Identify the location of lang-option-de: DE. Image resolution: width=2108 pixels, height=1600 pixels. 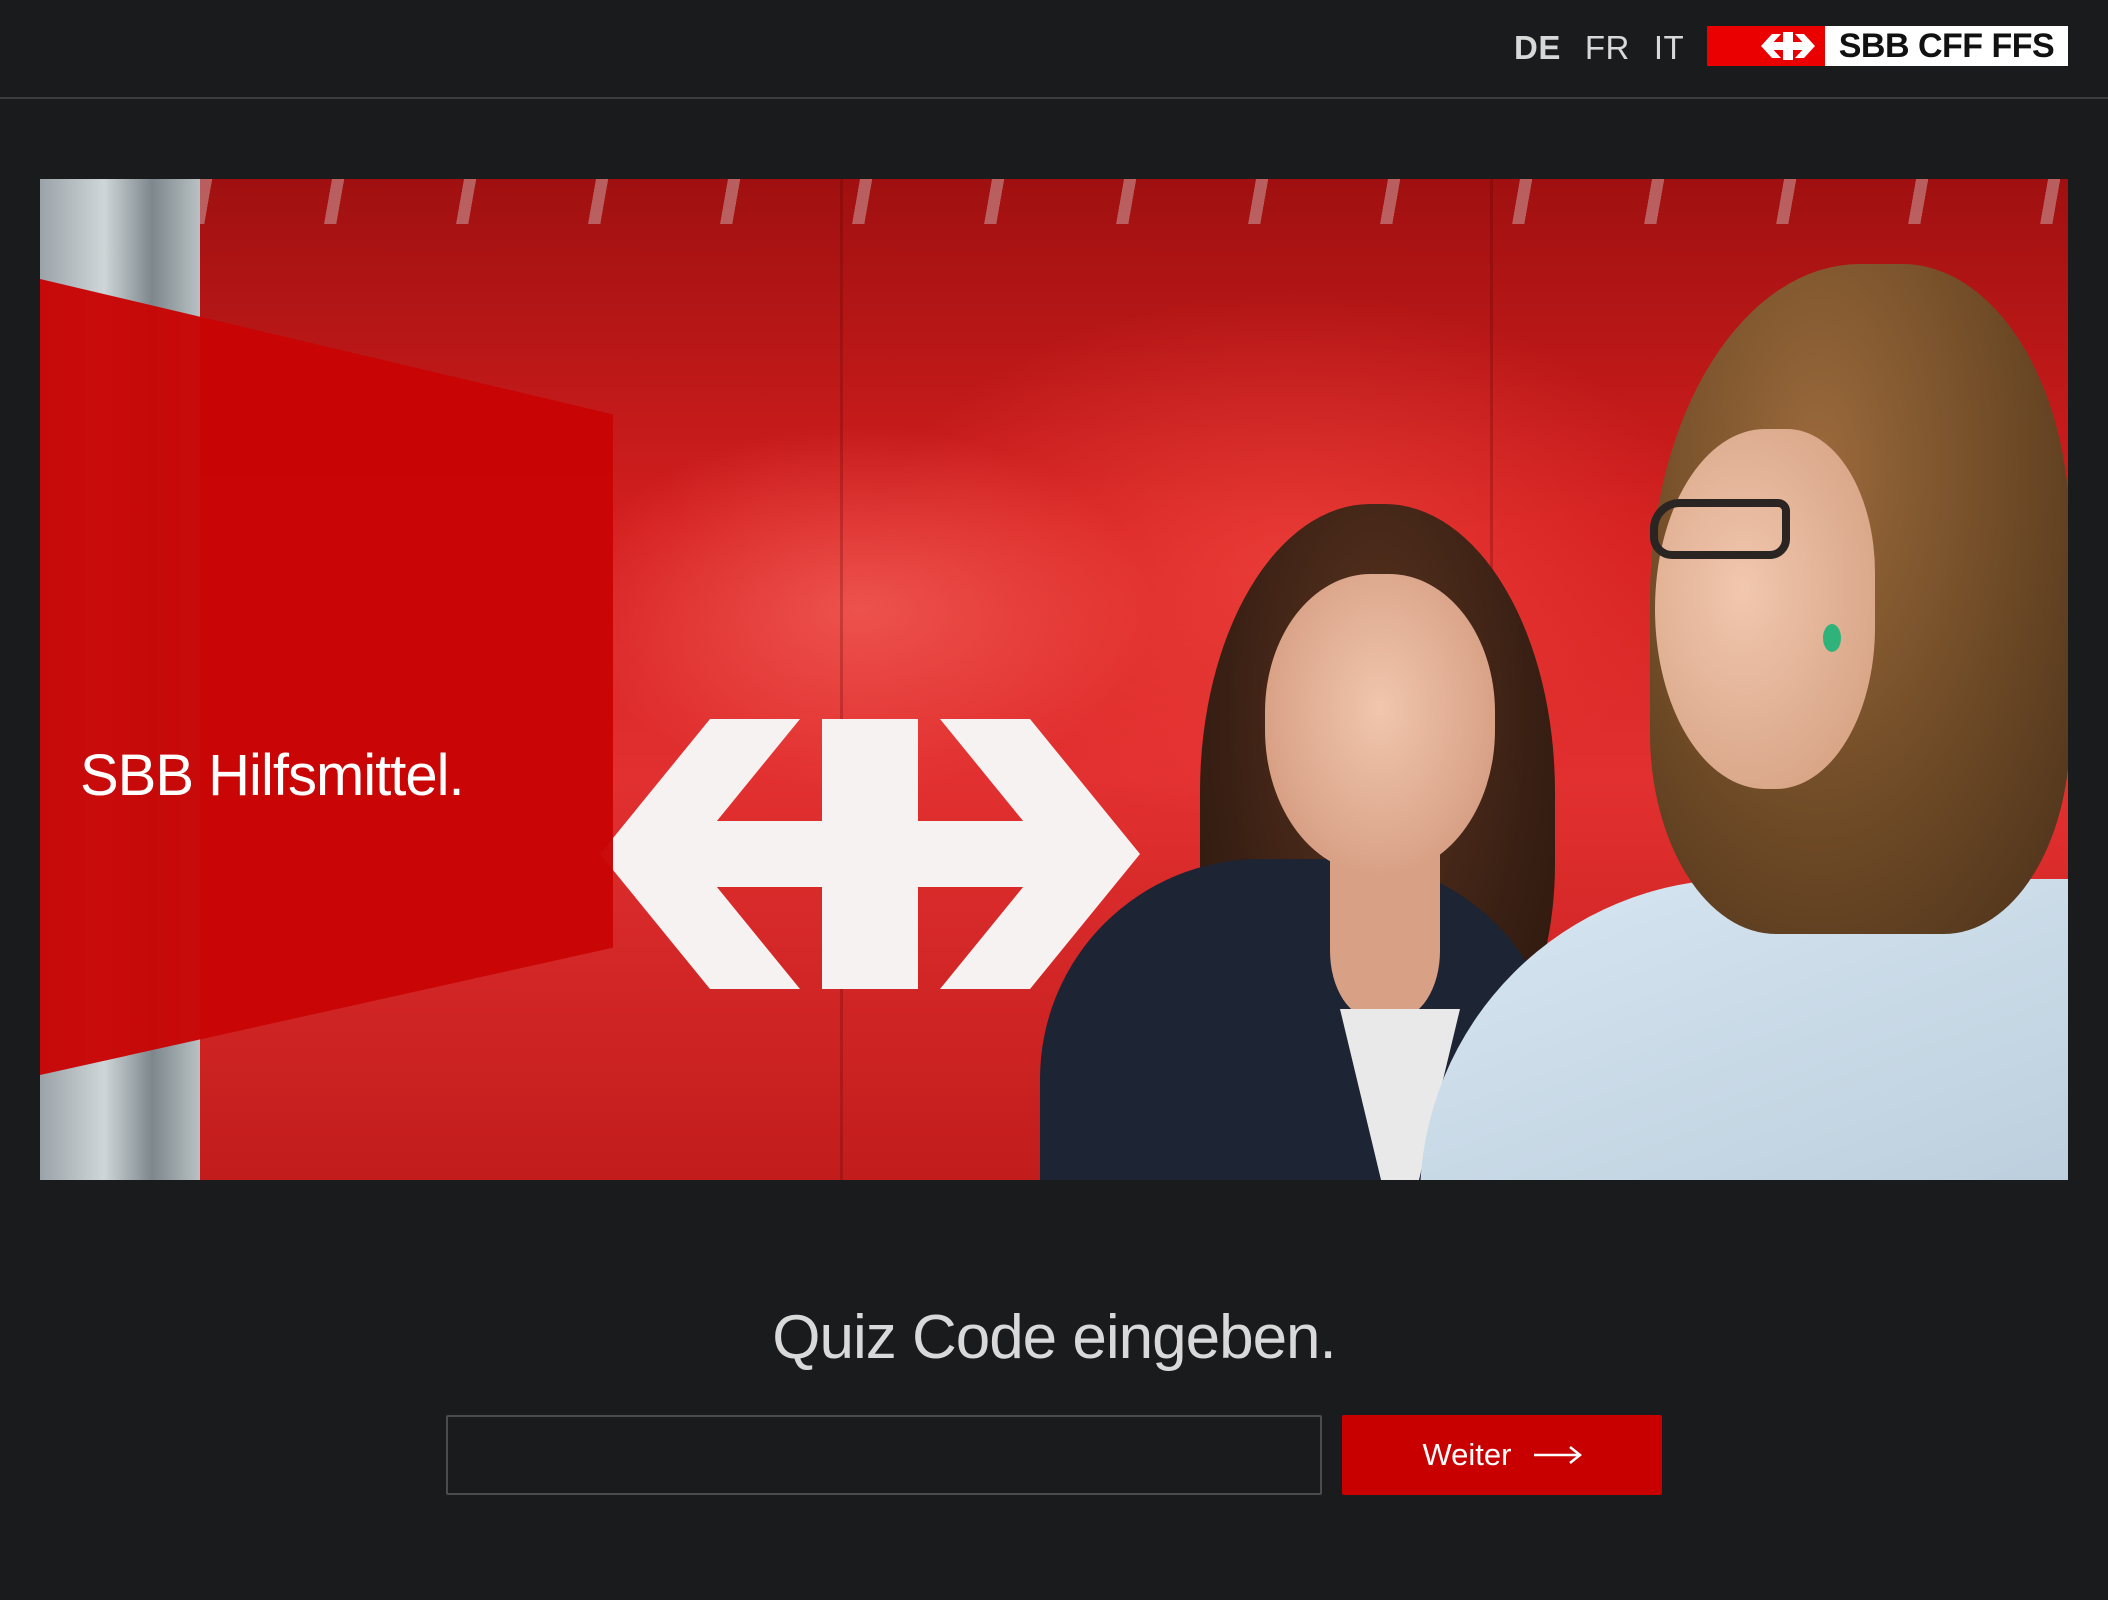
(1537, 48).